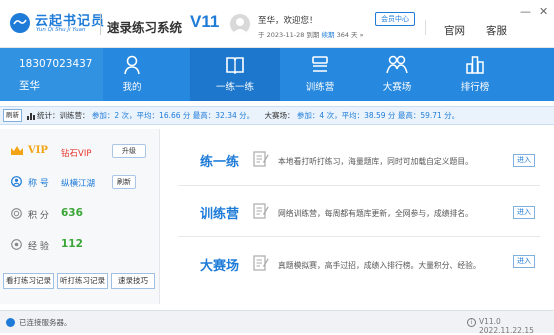 Image resolution: width=554 pixels, height=335 pixels. Describe the element at coordinates (20, 23) in the screenshot. I see `app-logo-icon` at that location.